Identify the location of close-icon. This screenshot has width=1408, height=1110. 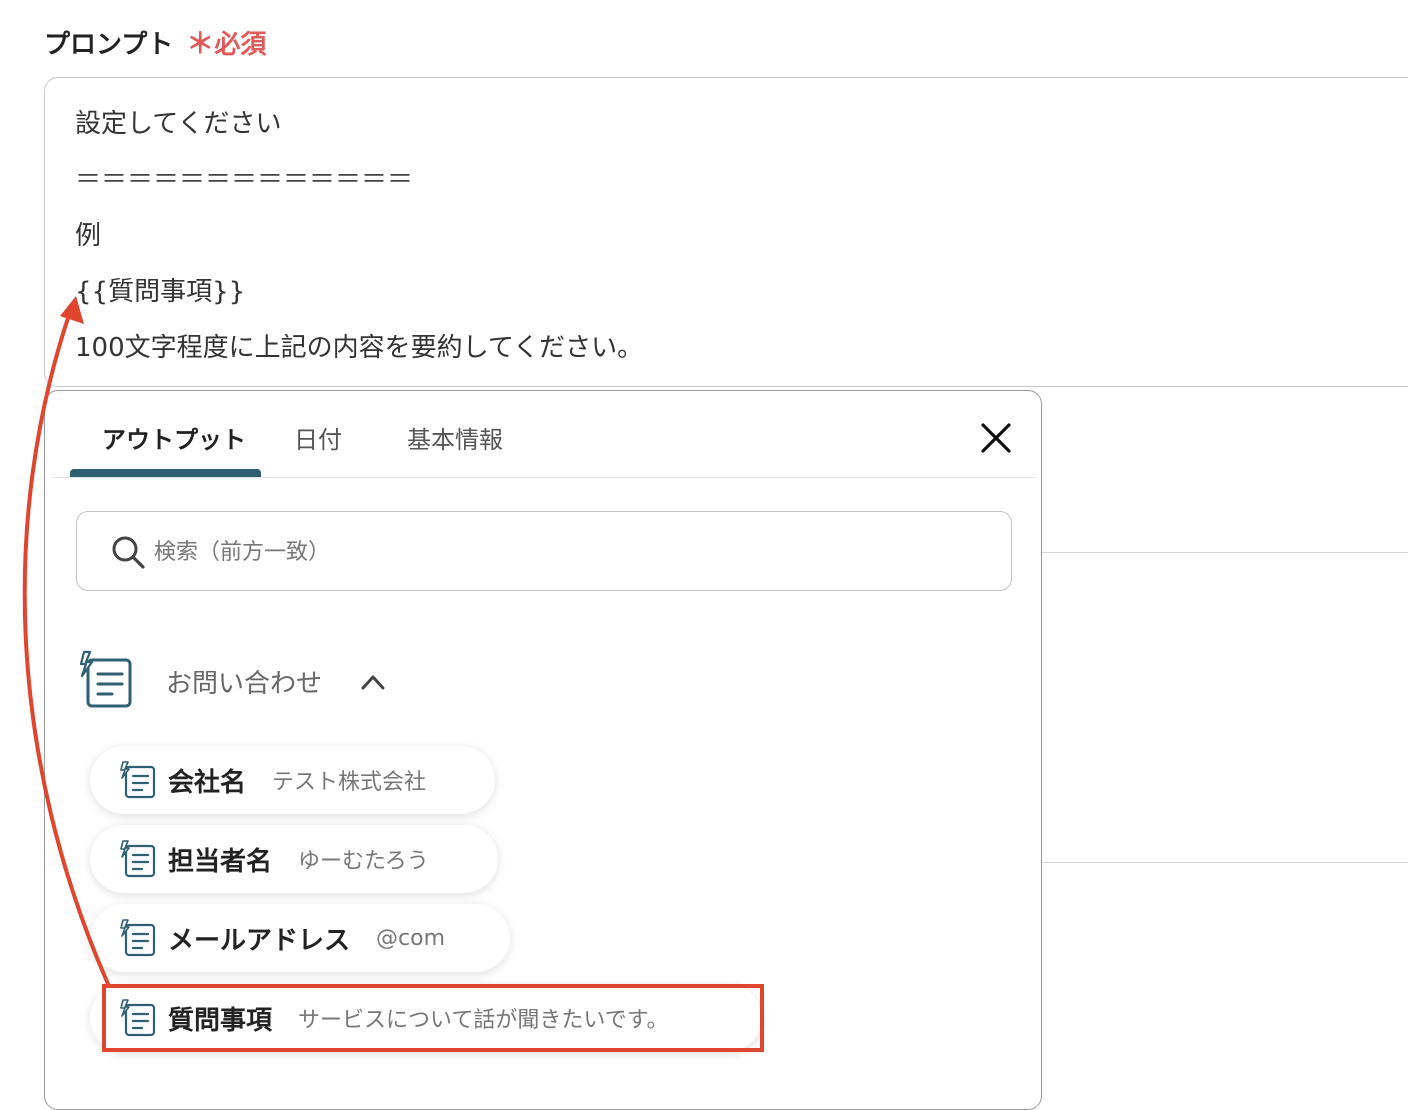
(996, 438).